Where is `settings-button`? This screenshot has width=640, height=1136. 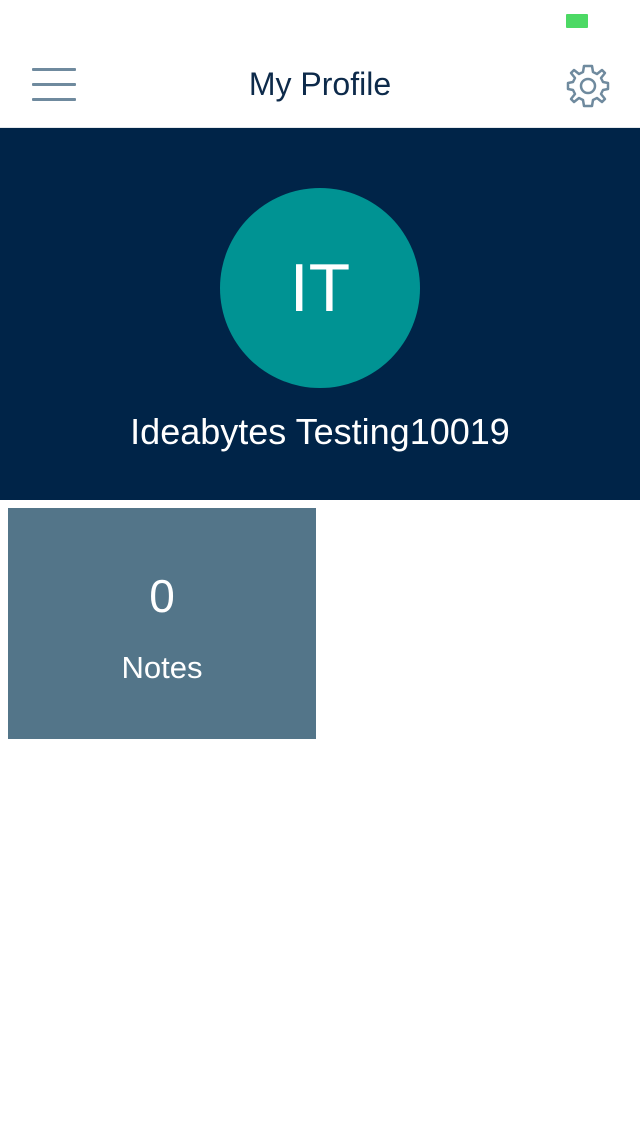 settings-button is located at coordinates (588, 86).